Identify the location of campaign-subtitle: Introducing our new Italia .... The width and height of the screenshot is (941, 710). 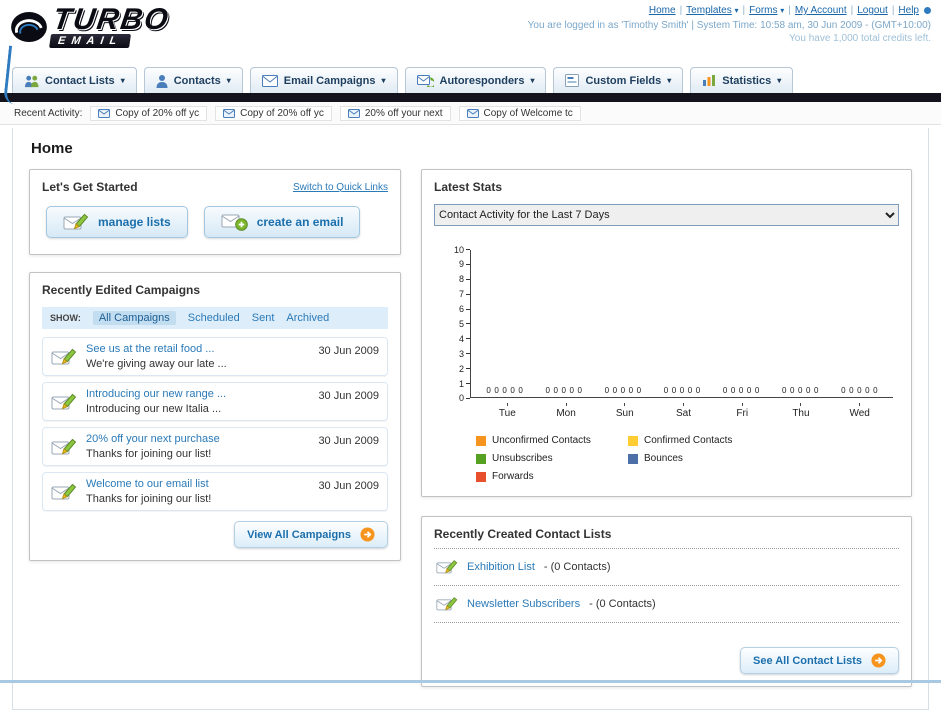
(154, 409).